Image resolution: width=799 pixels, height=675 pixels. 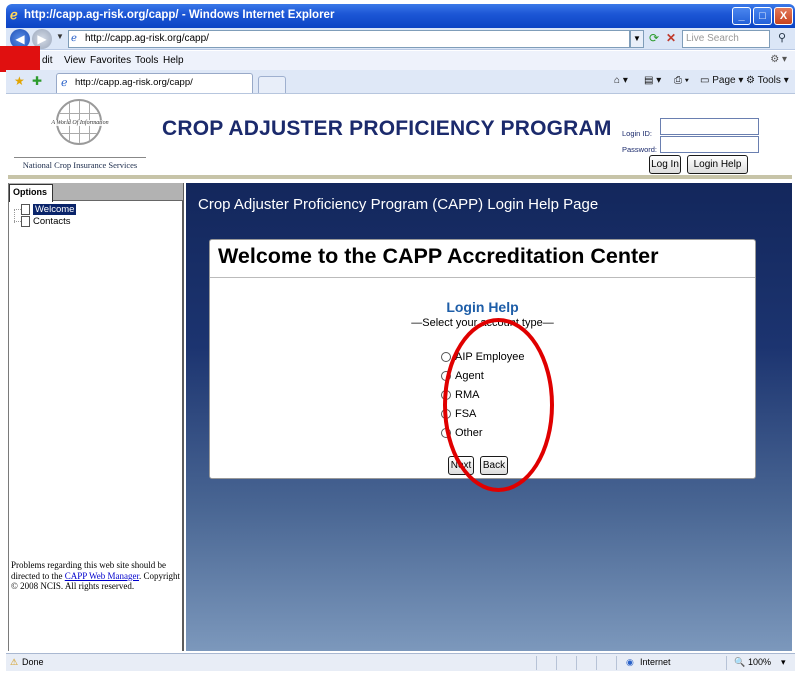 I want to click on sidebar-item-label: Welcome, so click(x=55, y=209).